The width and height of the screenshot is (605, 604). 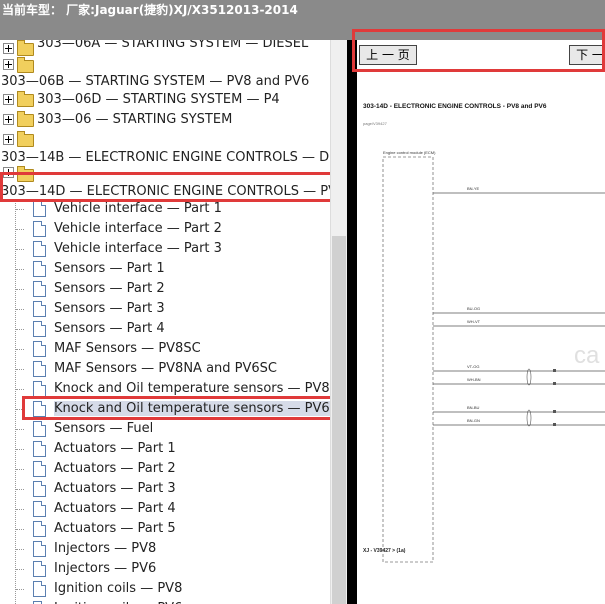 I want to click on tree-node-303-06: 303—06 — STARTING SYSTEM, so click(x=165, y=120).